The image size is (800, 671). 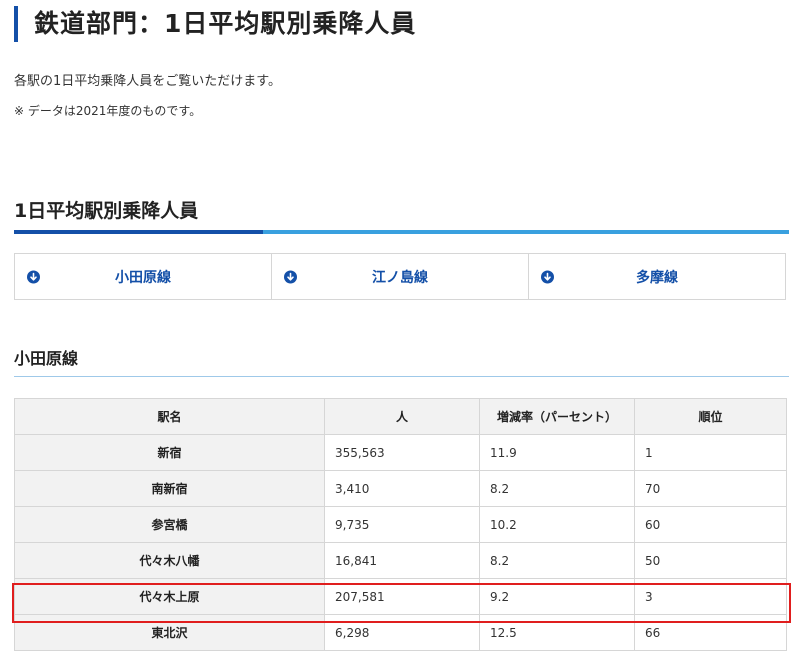 What do you see at coordinates (557, 452) in the screenshot?
I see `change-rate: 11.9` at bounding box center [557, 452].